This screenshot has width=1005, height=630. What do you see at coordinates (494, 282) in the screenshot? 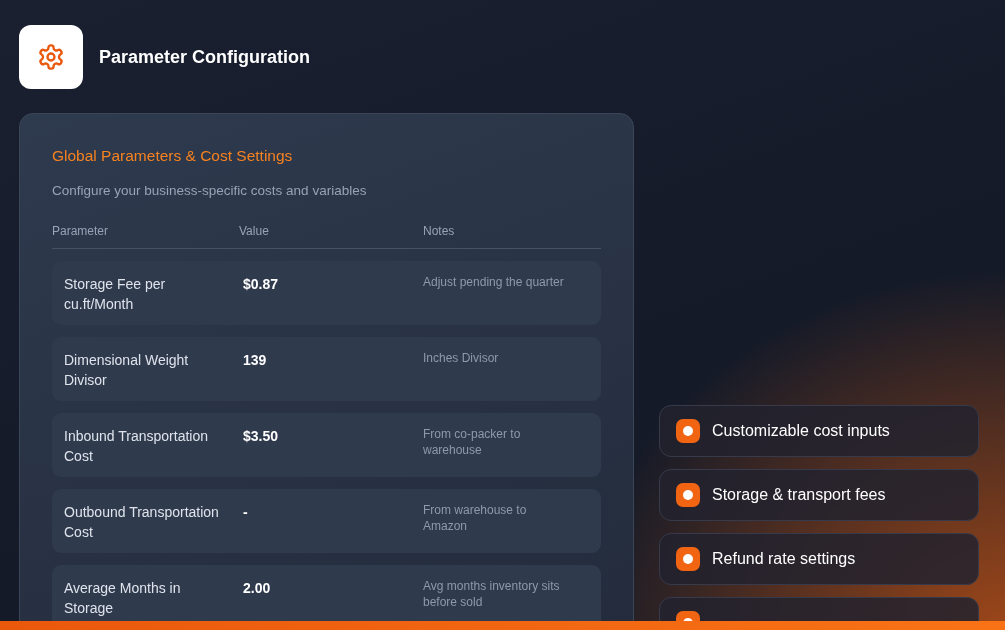
I see `parameter-note: Adjust pending the quarter` at bounding box center [494, 282].